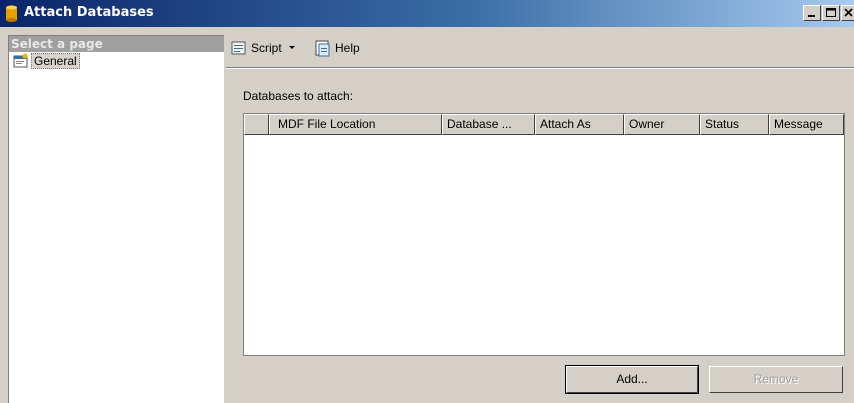 Image resolution: width=854 pixels, height=403 pixels. Describe the element at coordinates (734, 124) in the screenshot. I see `column-header-status: Status` at that location.